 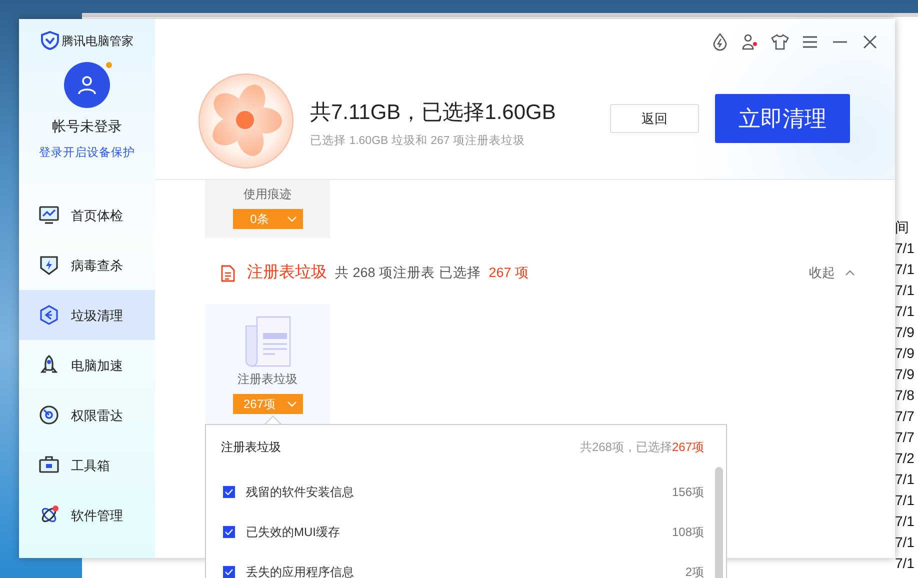 I want to click on shield-icon, so click(x=49, y=265).